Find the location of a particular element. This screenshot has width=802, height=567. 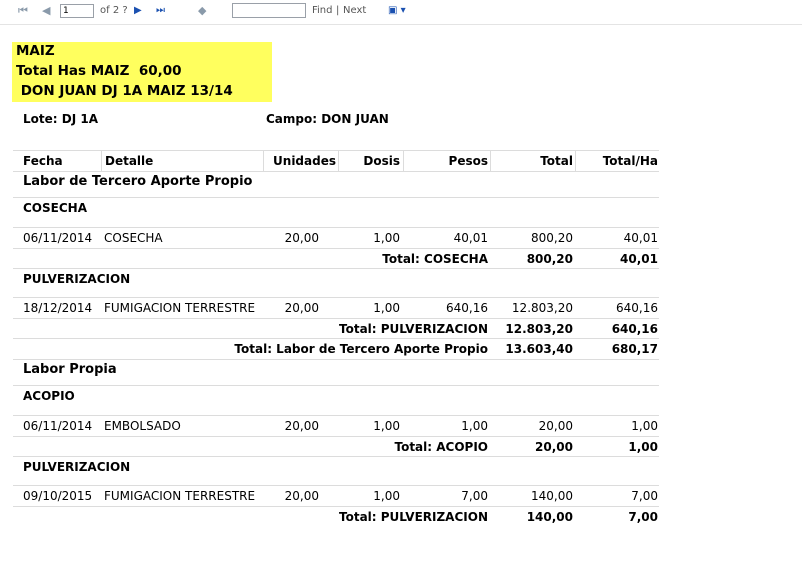

group-title: ACOPIO is located at coordinates (49, 396).